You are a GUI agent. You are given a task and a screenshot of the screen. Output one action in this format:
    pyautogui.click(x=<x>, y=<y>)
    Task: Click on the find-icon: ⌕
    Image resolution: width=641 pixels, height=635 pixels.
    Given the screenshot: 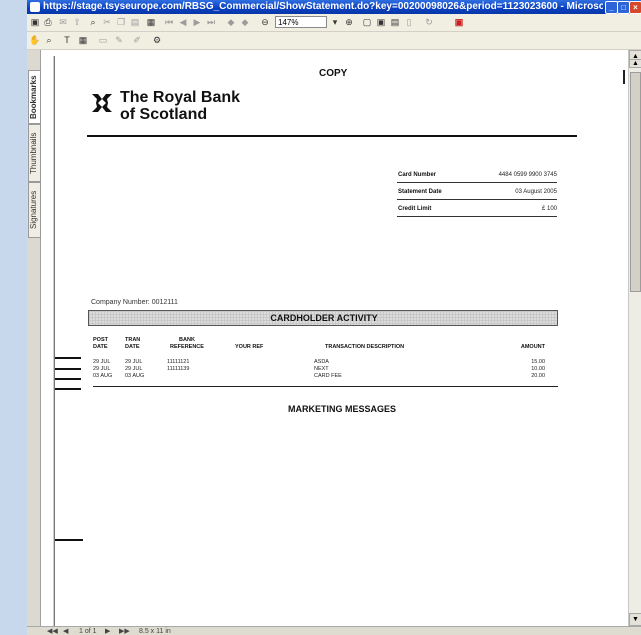 What is the action you would take?
    pyautogui.click(x=93, y=22)
    